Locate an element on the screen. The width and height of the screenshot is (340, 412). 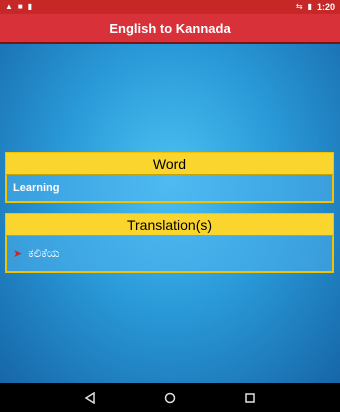
wifi-arrows-icon: ⇆ is located at coordinates (299, 6).